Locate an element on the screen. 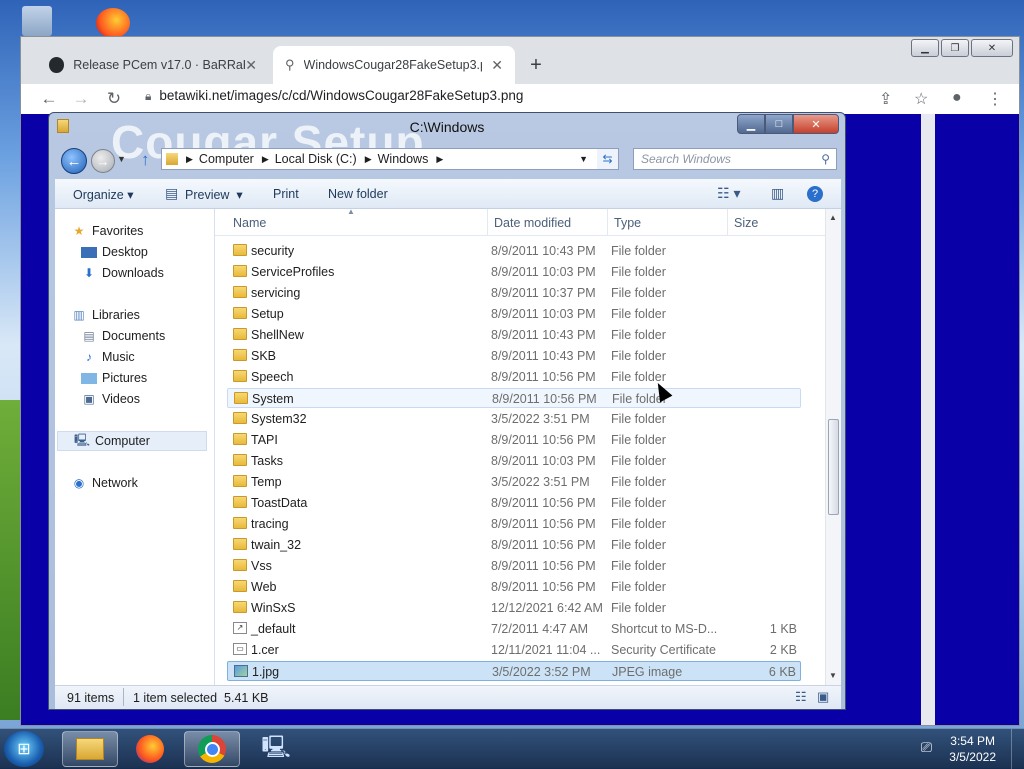 The image size is (1024, 769). table-row: servicing 8/9/2011 10:37 PM File folder is located at coordinates (514, 293).